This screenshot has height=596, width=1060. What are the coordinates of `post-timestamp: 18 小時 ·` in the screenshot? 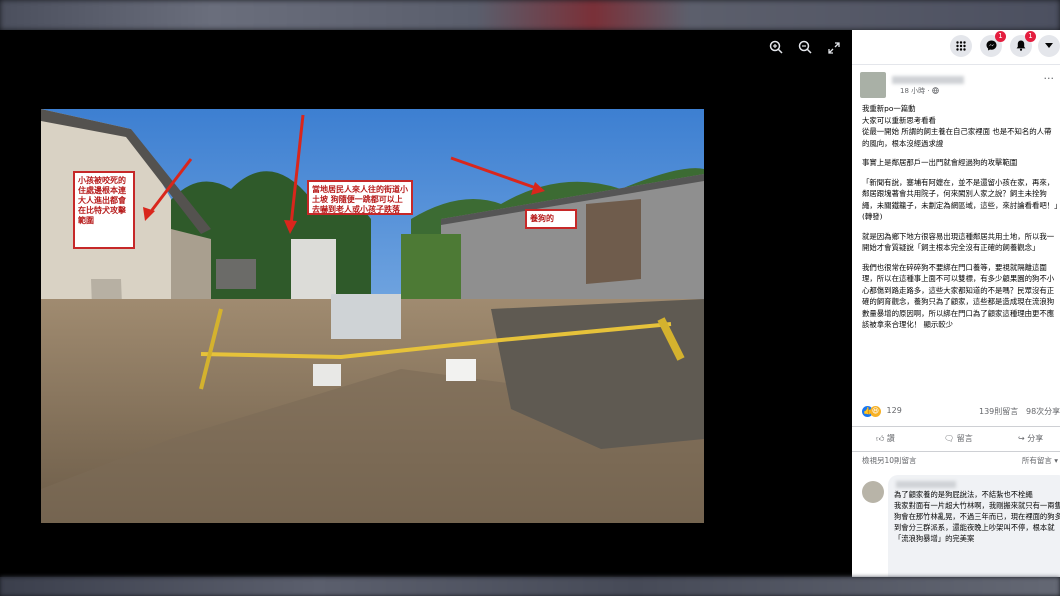 It's located at (919, 91).